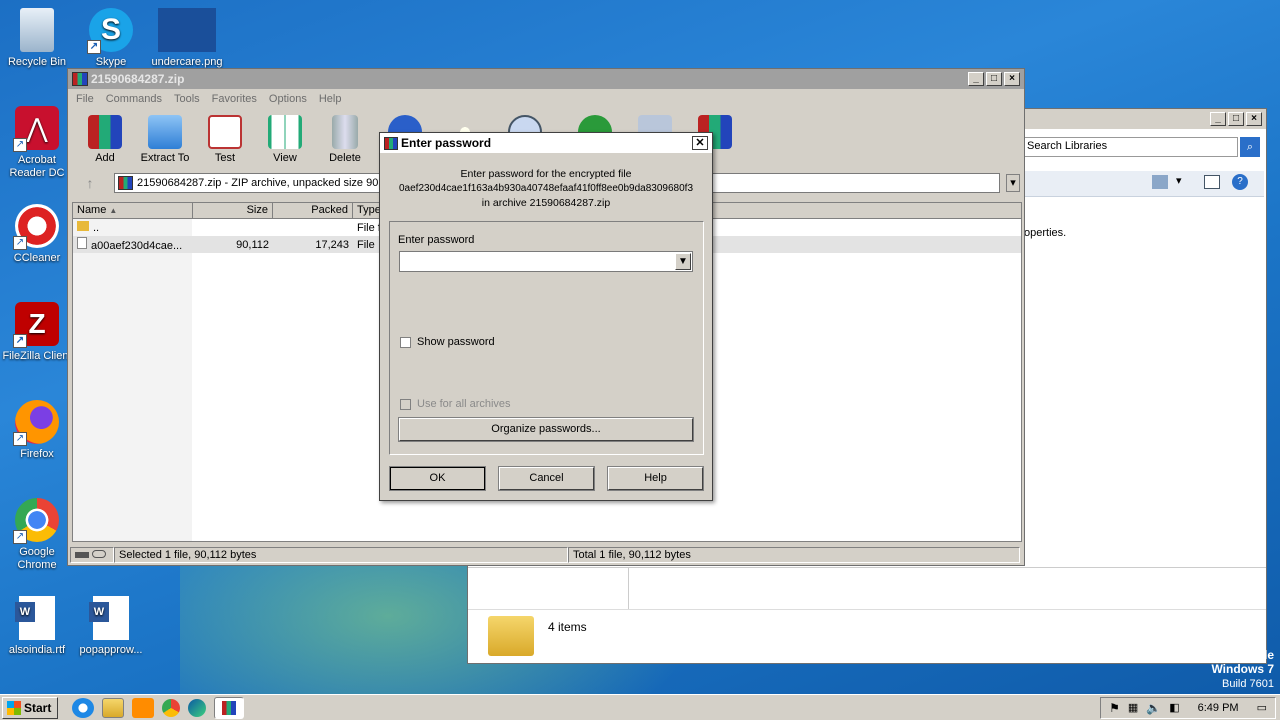 This screenshot has height=720, width=1280. I want to click on menu-help: Help, so click(330, 99).